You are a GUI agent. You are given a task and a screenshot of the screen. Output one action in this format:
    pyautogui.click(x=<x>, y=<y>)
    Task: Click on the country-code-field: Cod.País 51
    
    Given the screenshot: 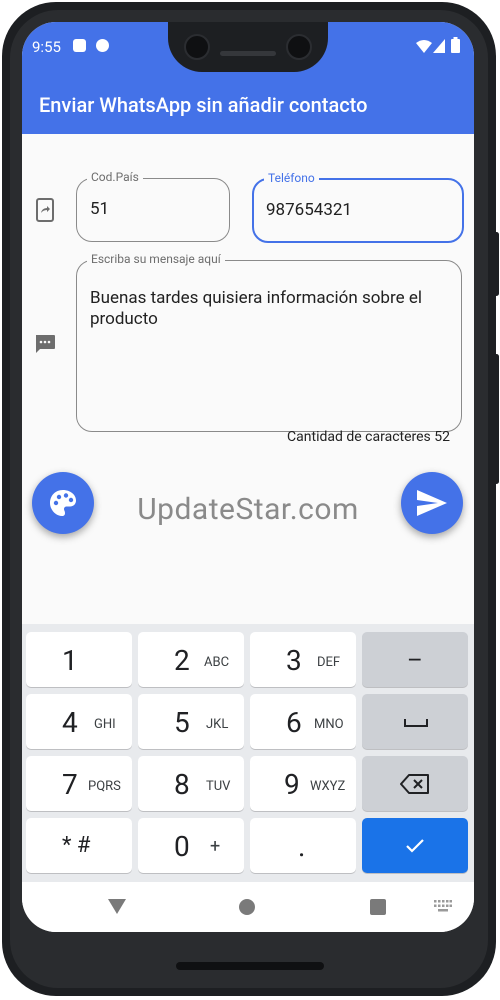 What is the action you would take?
    pyautogui.click(x=153, y=206)
    